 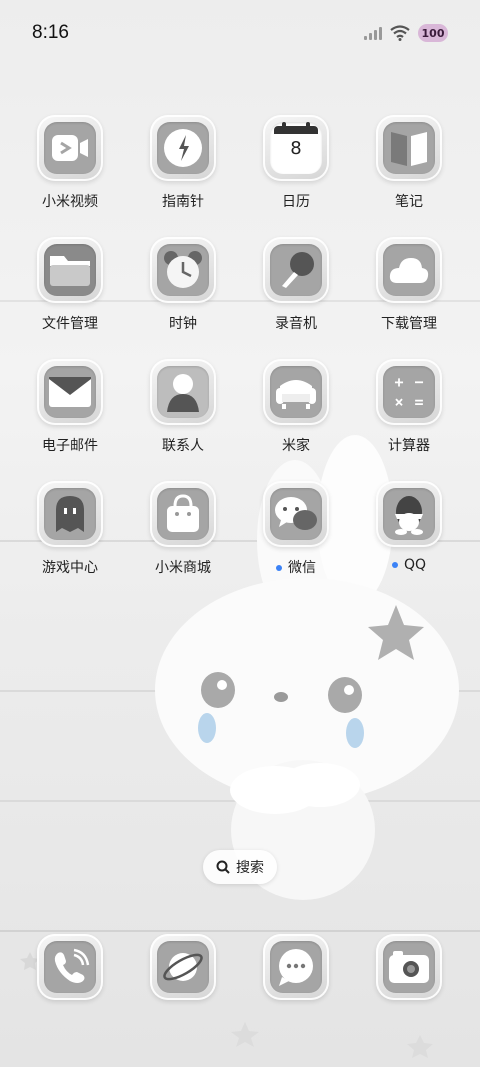 I want to click on wechat-icon, so click(x=296, y=513).